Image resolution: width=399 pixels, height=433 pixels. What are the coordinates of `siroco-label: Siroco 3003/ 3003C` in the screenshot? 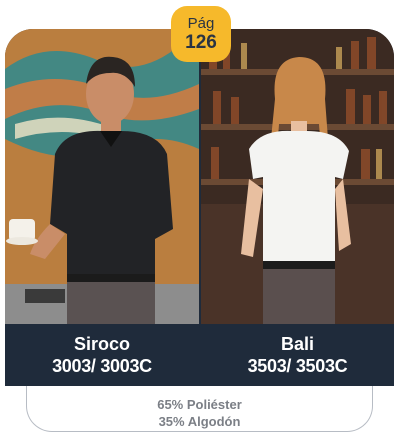 It's located at (102, 355).